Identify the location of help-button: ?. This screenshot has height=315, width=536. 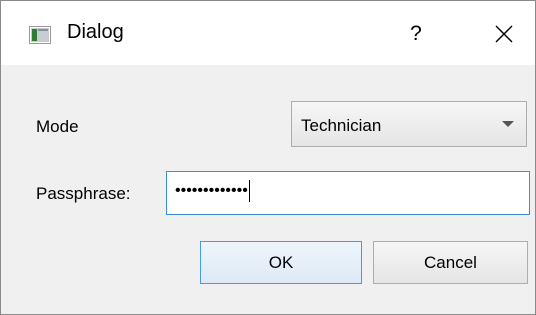
(416, 34).